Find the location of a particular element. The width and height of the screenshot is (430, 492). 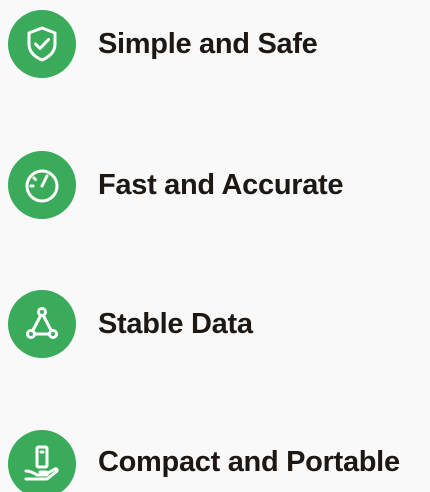

gauge-icon is located at coordinates (42, 185).